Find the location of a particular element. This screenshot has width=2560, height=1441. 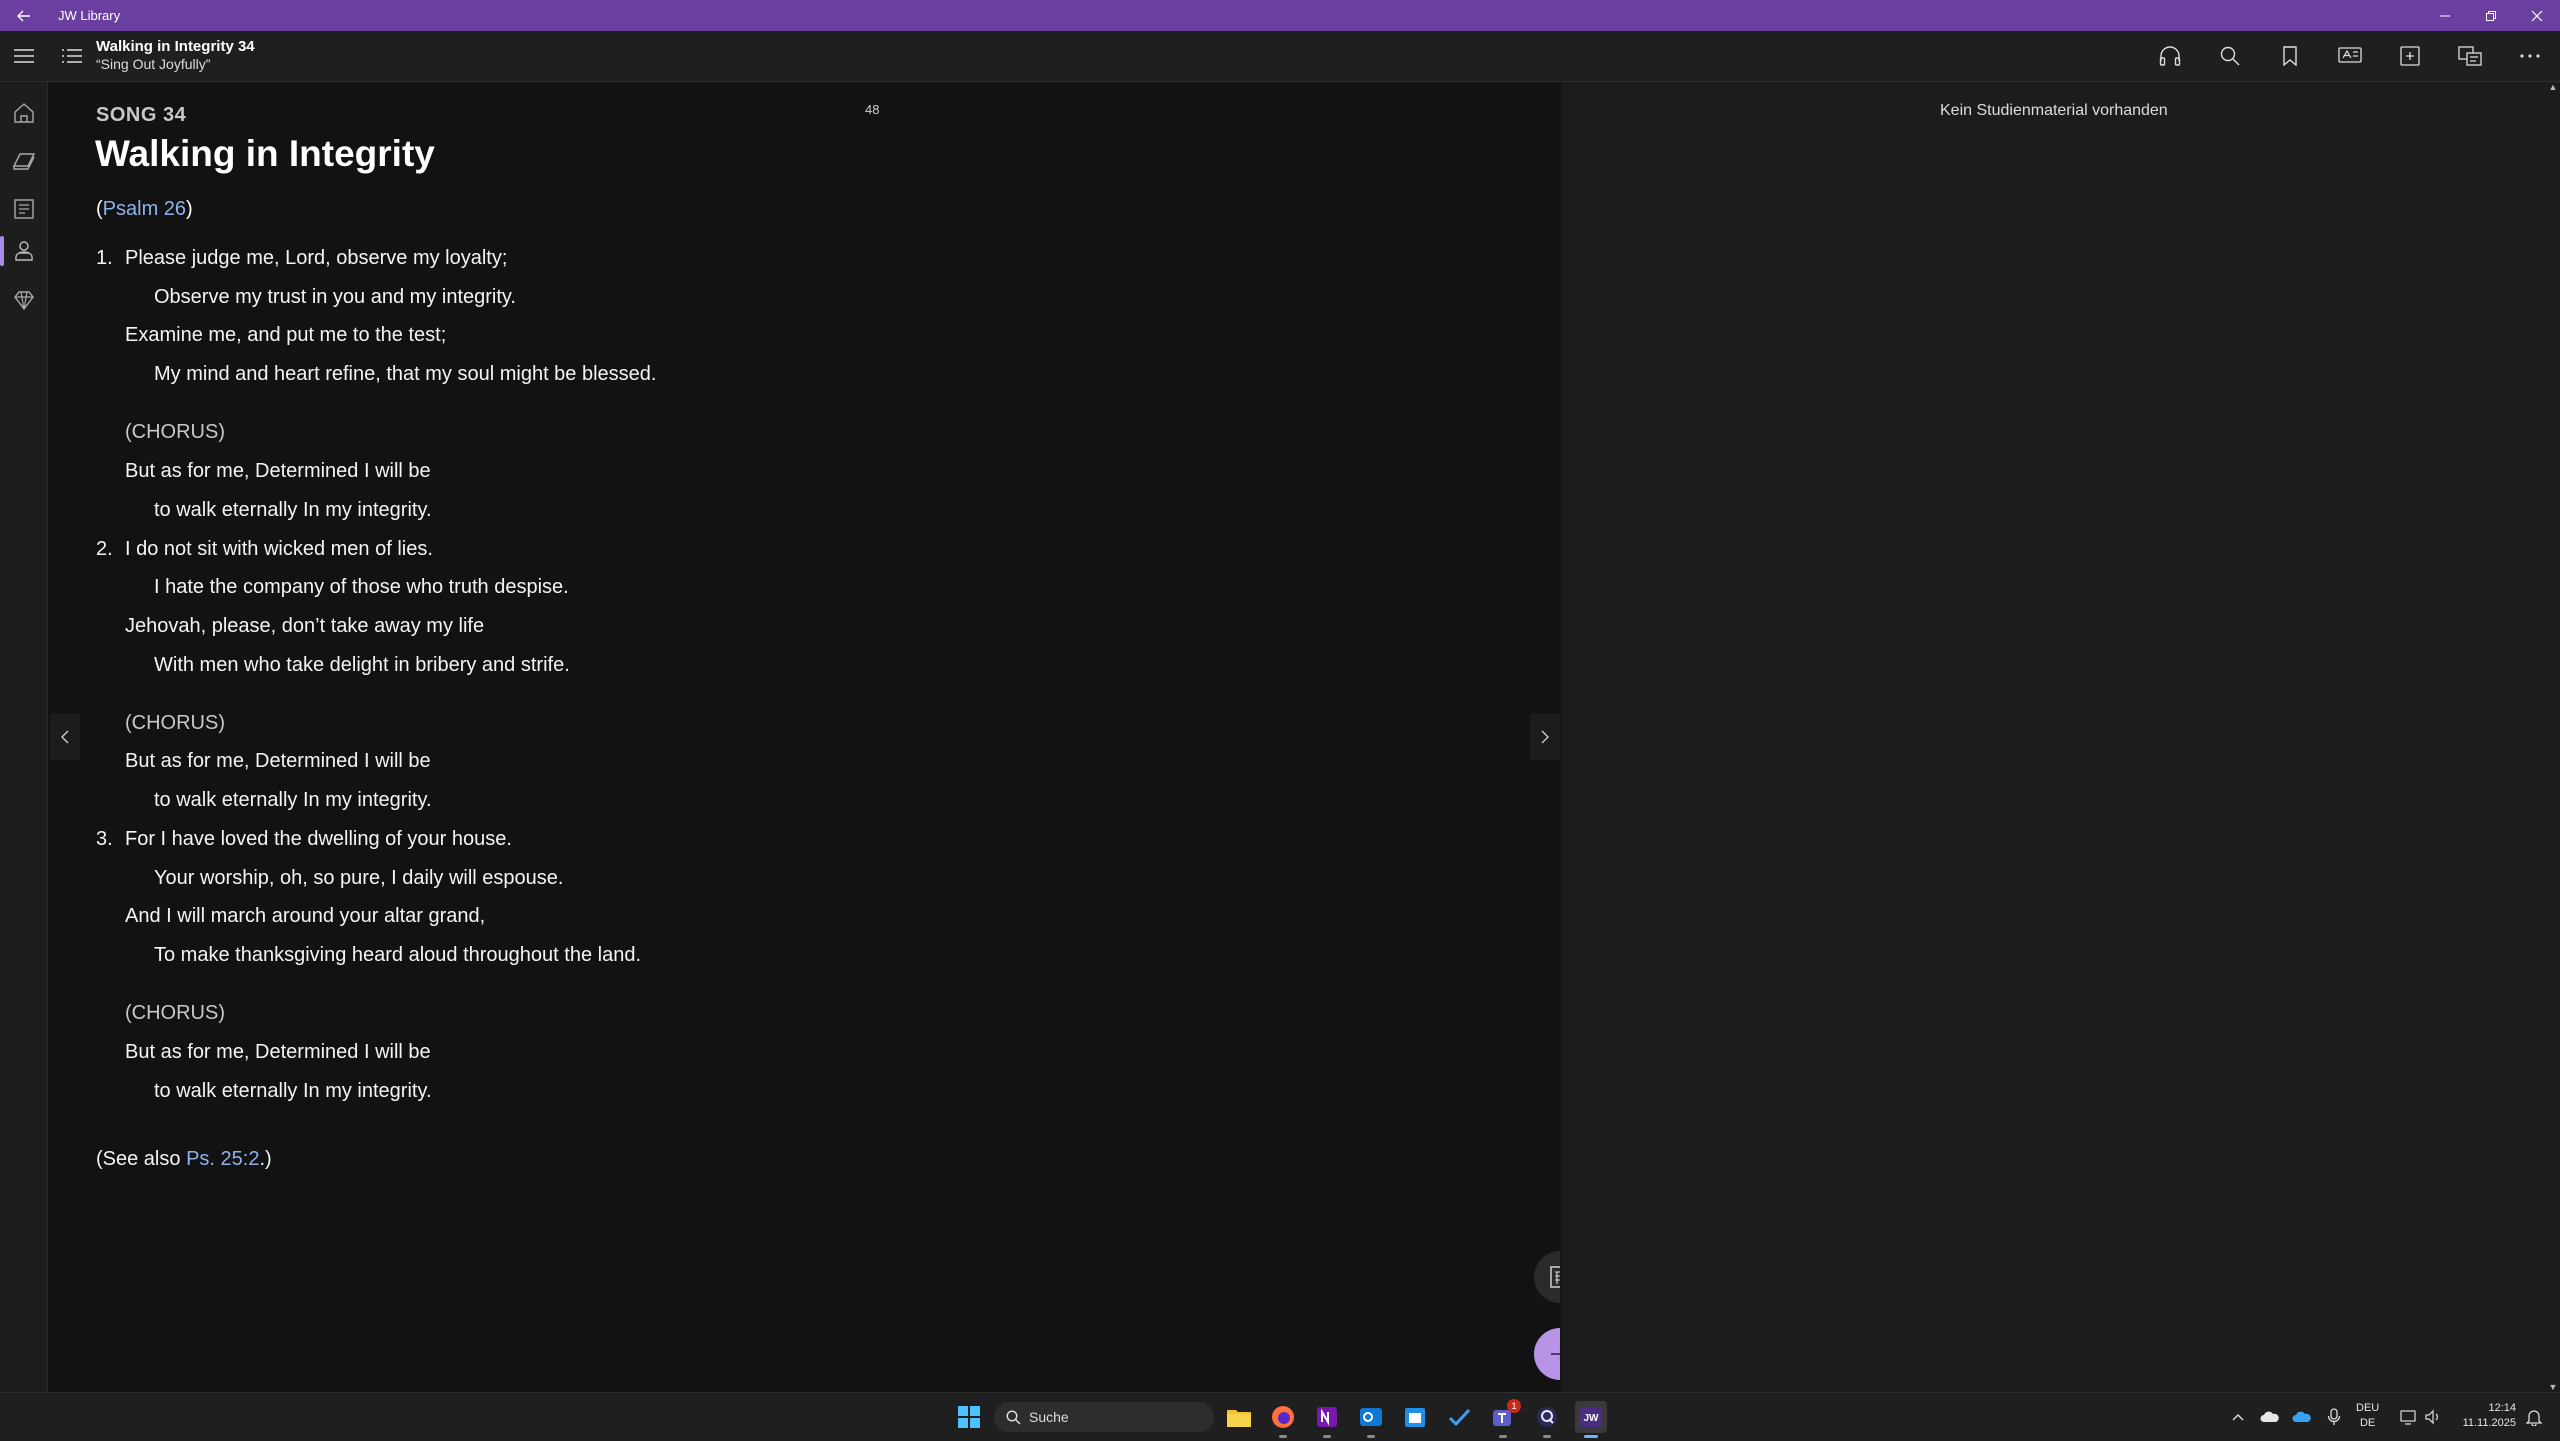

add-note-icon is located at coordinates (2410, 56).